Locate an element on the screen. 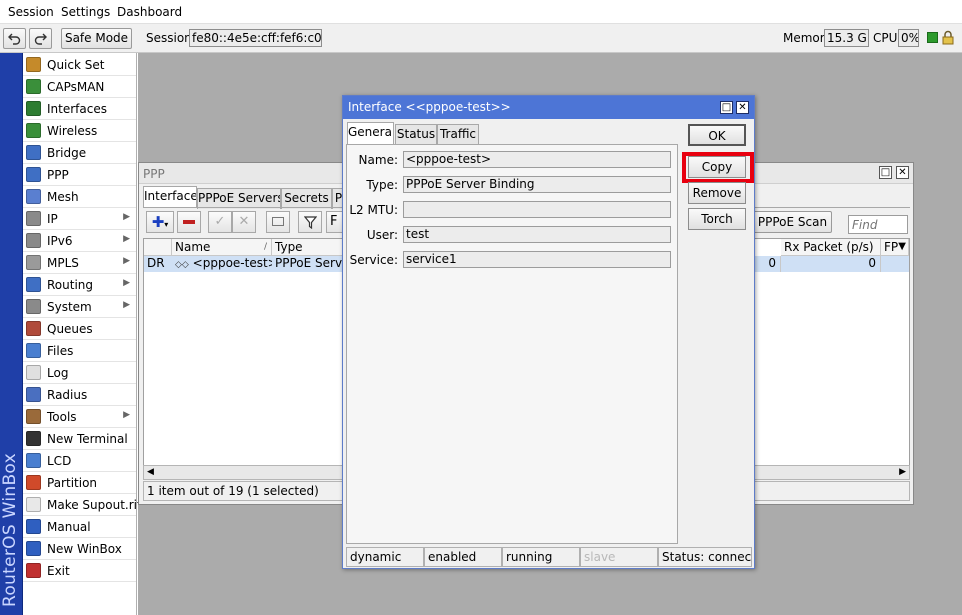 The height and width of the screenshot is (615, 962). ppp-close-button: ✕ is located at coordinates (902, 172).